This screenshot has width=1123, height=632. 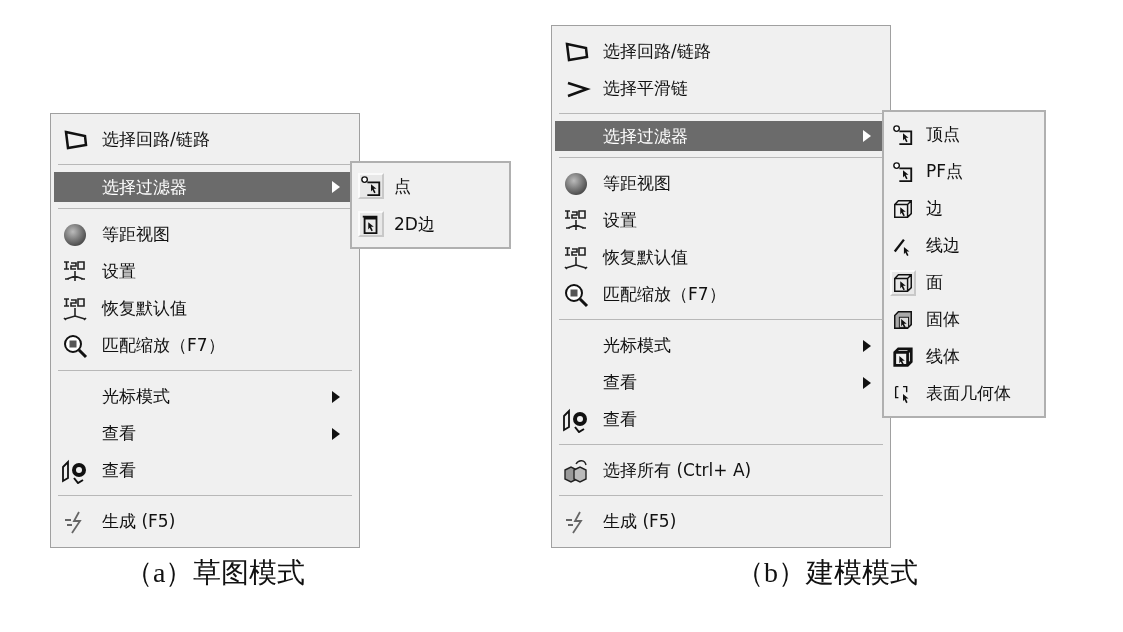 What do you see at coordinates (964, 171) in the screenshot?
I see `submenu-item: PF点` at bounding box center [964, 171].